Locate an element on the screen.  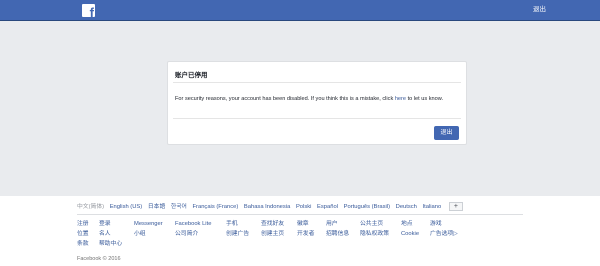
footer-link: 查找好友 is located at coordinates (272, 224).